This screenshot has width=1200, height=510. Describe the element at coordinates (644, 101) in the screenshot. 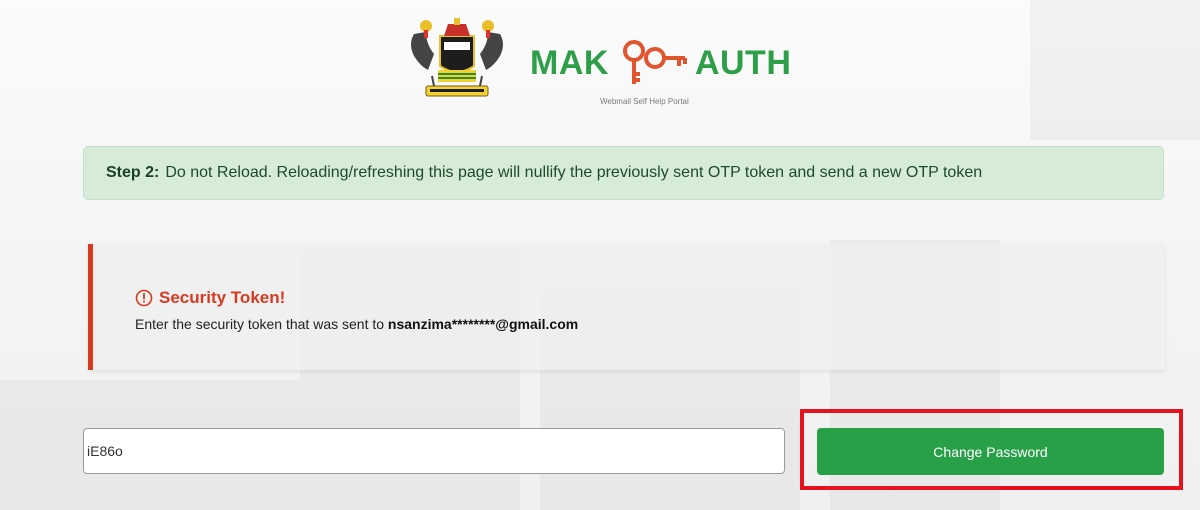

I see `portal-tagline: Webmail Self Help Portal` at that location.